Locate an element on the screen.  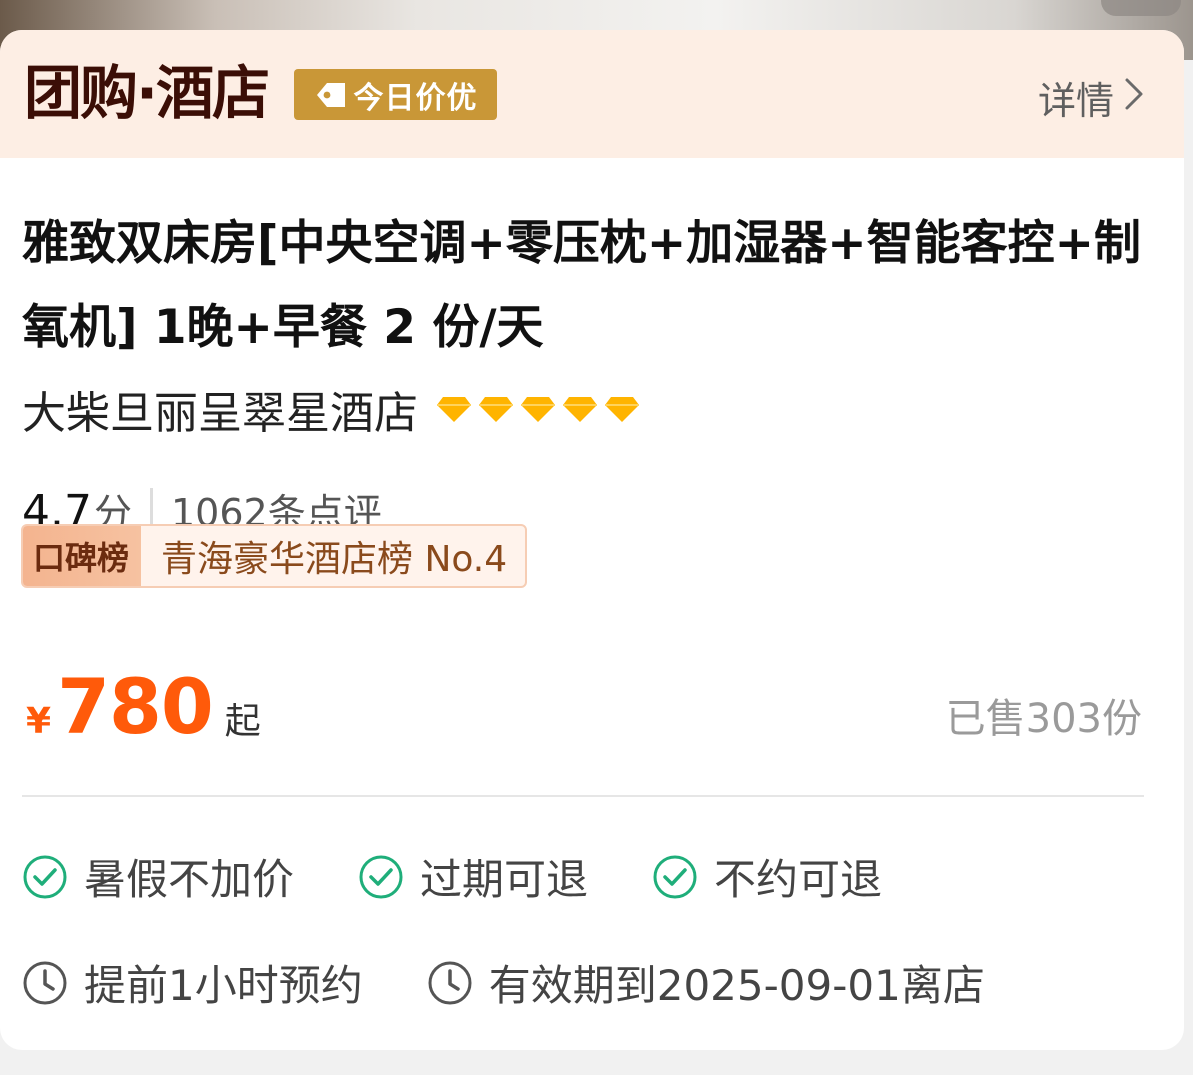
hotel-row: 大柴旦丽呈翠星酒店 is located at coordinates (331, 409).